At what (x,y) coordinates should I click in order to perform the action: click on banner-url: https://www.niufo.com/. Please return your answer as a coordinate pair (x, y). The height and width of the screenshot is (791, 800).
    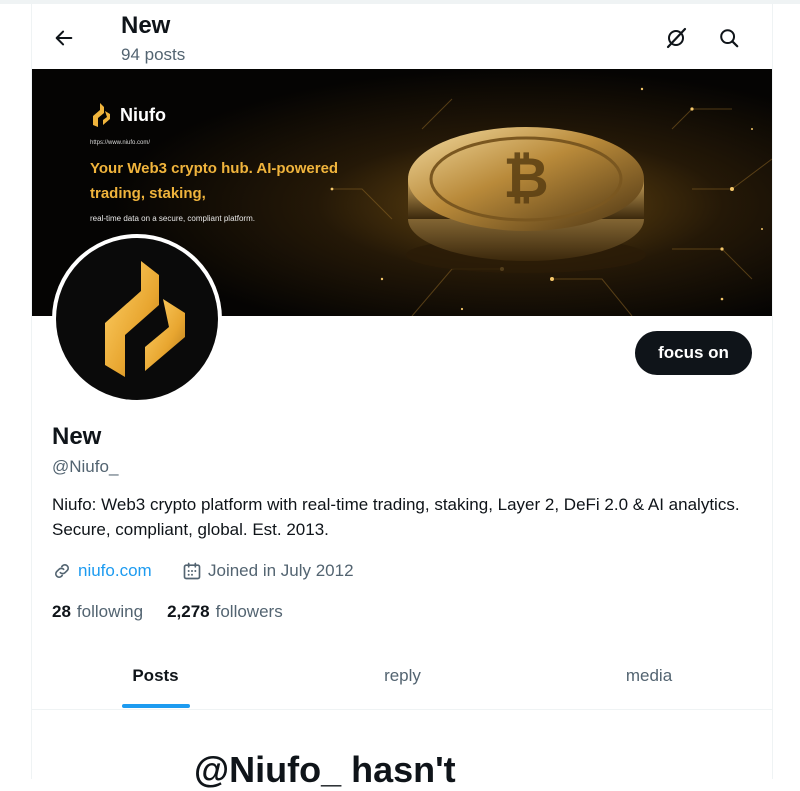
    Looking at the image, I should click on (120, 143).